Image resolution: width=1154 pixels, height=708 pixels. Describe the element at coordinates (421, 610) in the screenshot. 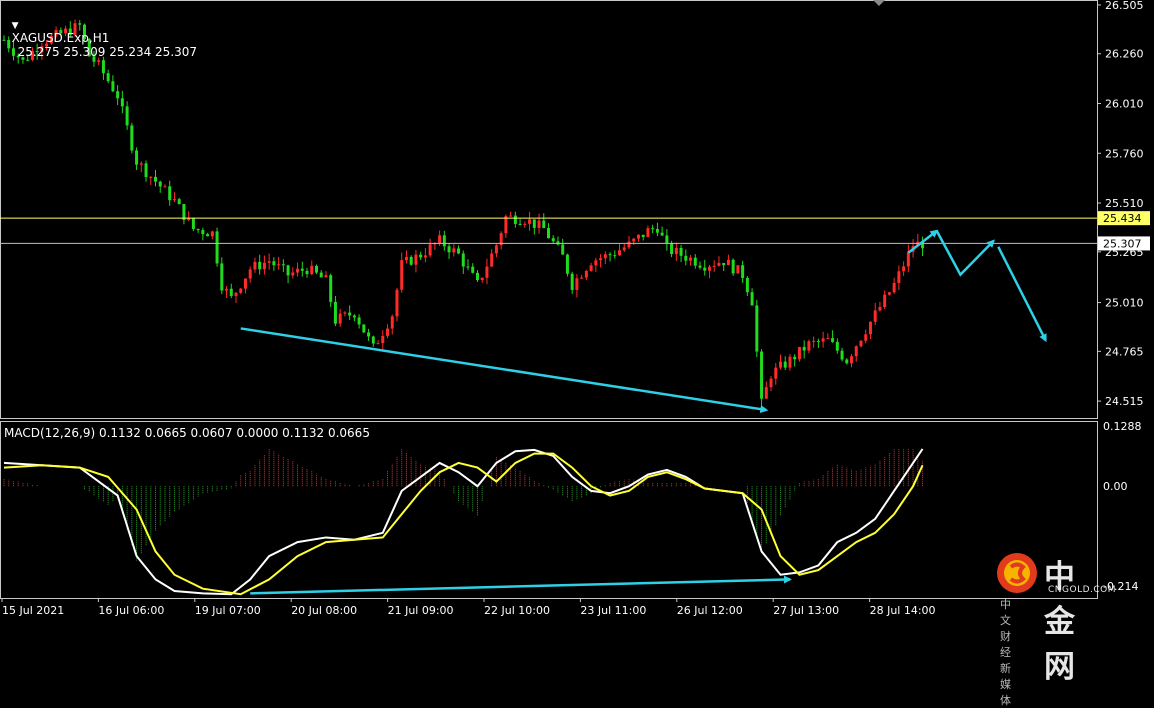

I see `time-tick-label: 21 Jul 09:00` at that location.